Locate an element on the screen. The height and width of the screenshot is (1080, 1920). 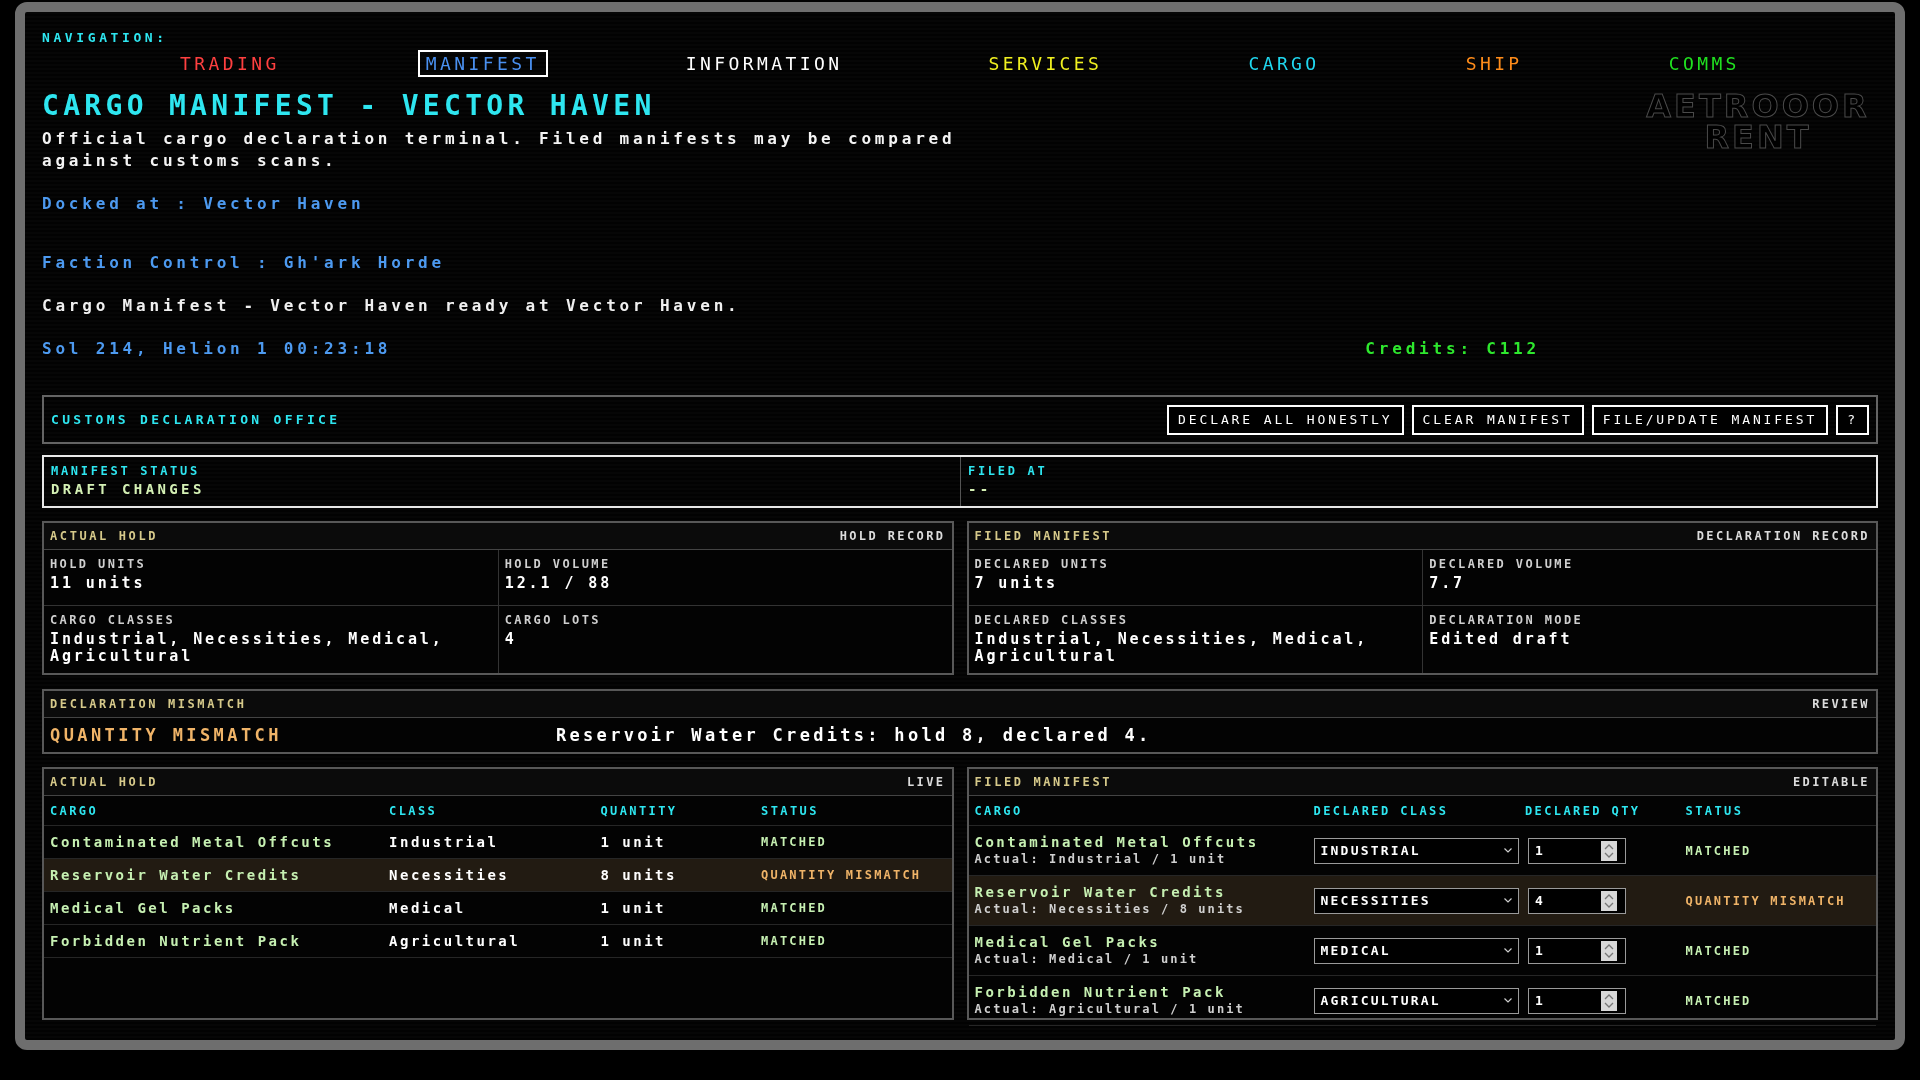
quantity-input: 4 is located at coordinates (1576, 900).